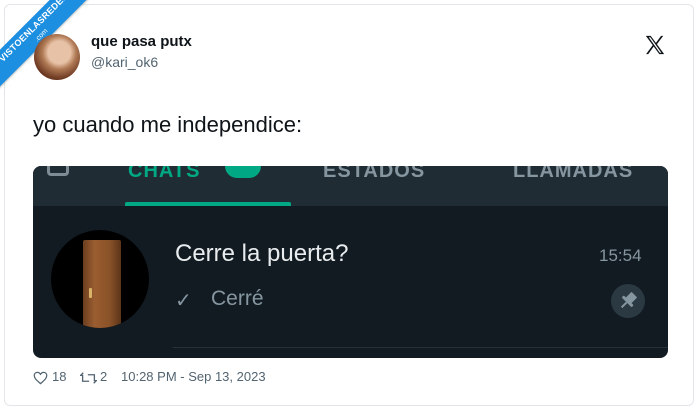  Describe the element at coordinates (57, 57) in the screenshot. I see `author-avatar` at that location.